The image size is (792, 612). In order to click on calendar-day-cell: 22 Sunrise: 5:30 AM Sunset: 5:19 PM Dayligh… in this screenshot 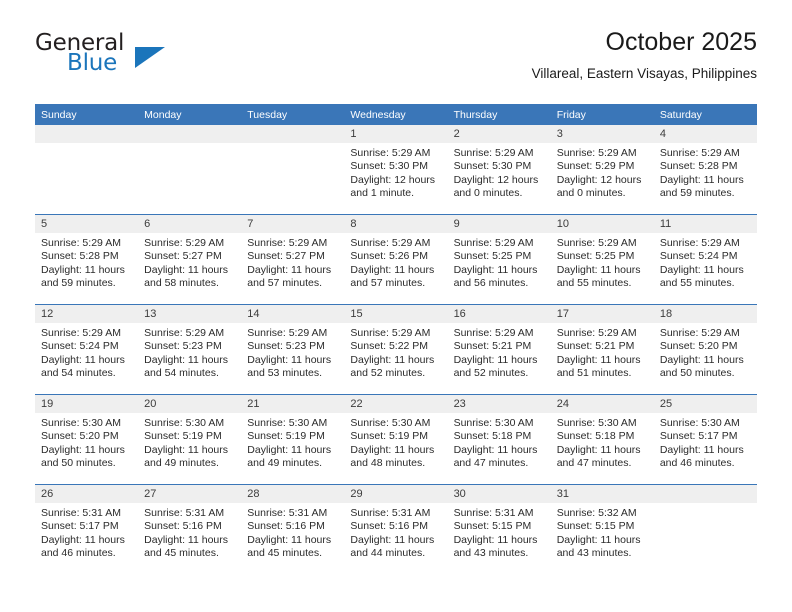, I will do `click(396, 439)`.